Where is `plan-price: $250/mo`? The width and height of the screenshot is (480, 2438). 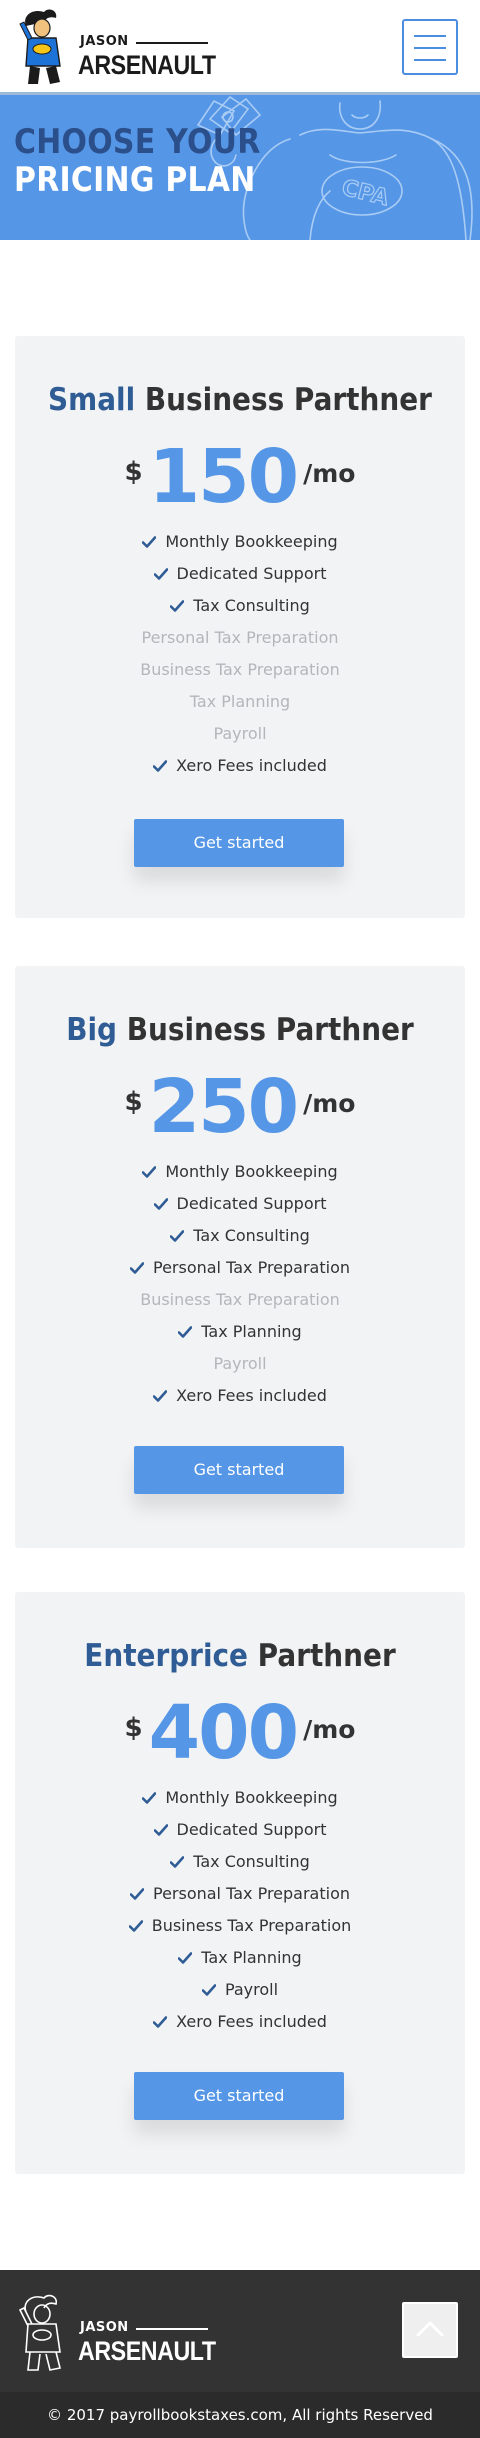
plan-price: $250/mo is located at coordinates (240, 1109).